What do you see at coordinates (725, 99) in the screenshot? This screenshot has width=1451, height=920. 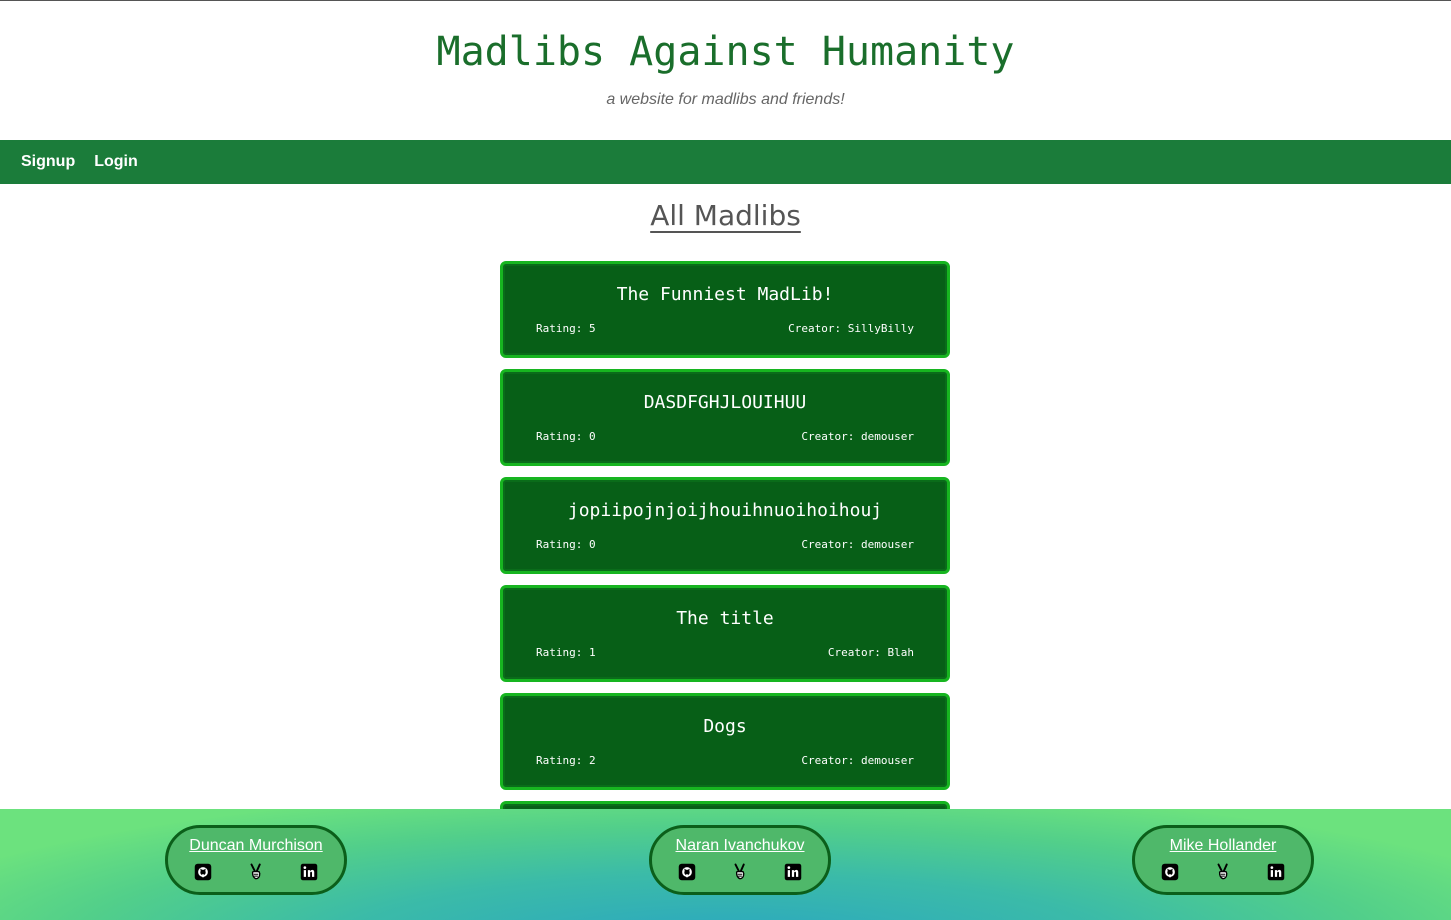 I see `site-tagline: a website for madlibs and friends!` at bounding box center [725, 99].